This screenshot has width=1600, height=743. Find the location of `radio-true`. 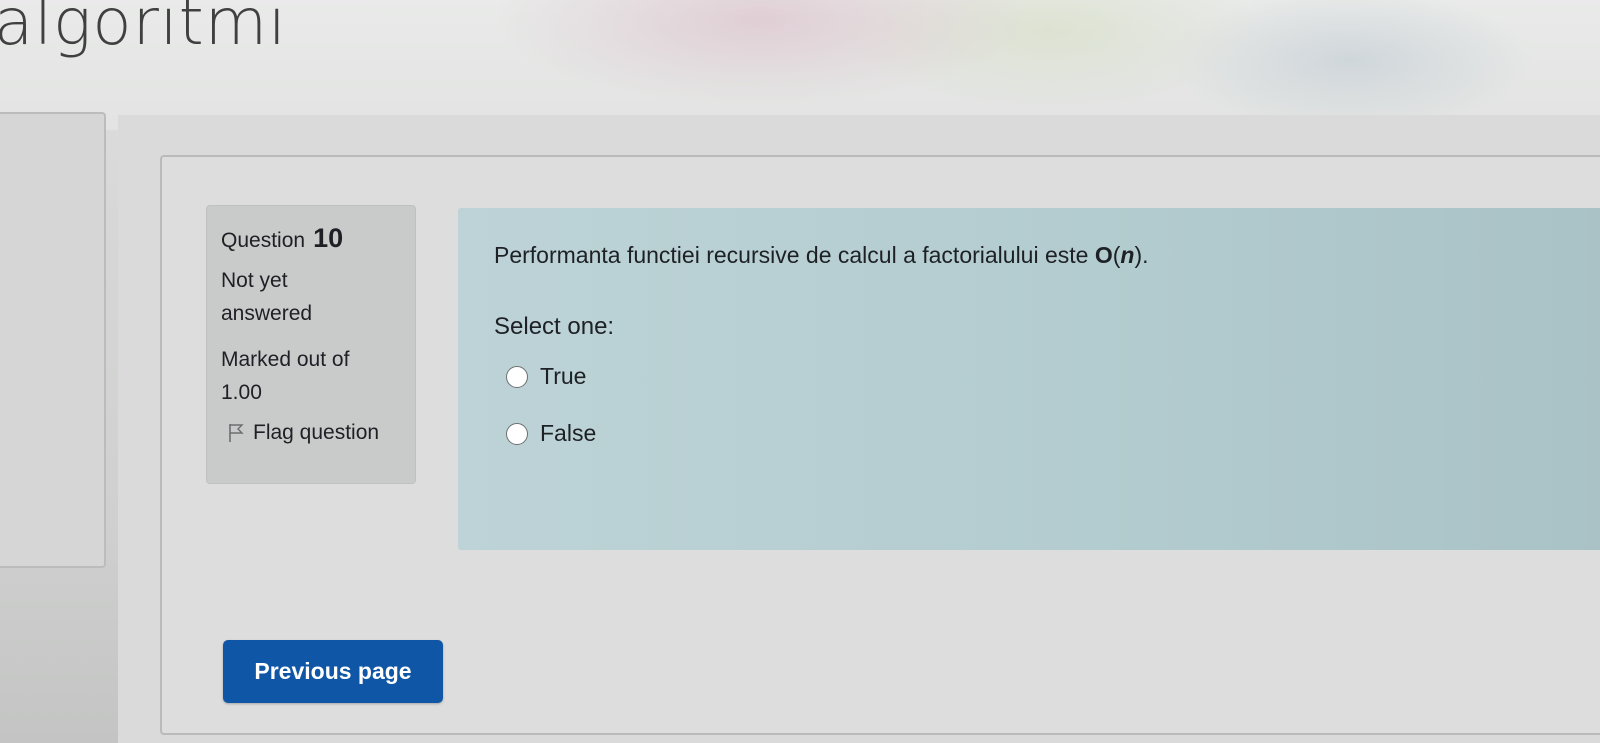

radio-true is located at coordinates (517, 376).